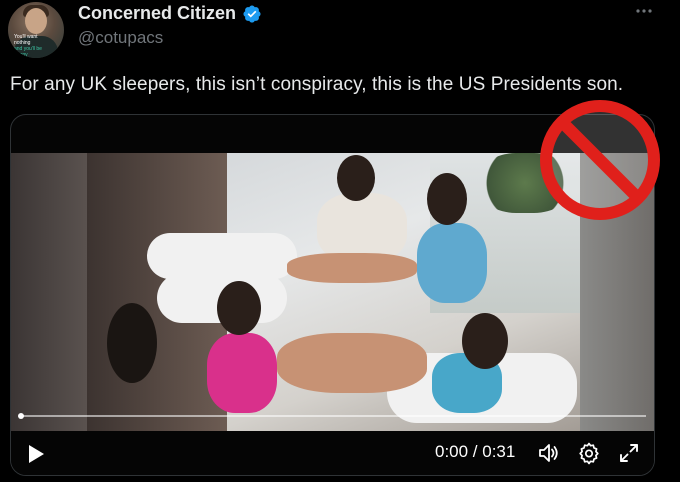  What do you see at coordinates (36, 21) in the screenshot?
I see `avatar-face` at bounding box center [36, 21].